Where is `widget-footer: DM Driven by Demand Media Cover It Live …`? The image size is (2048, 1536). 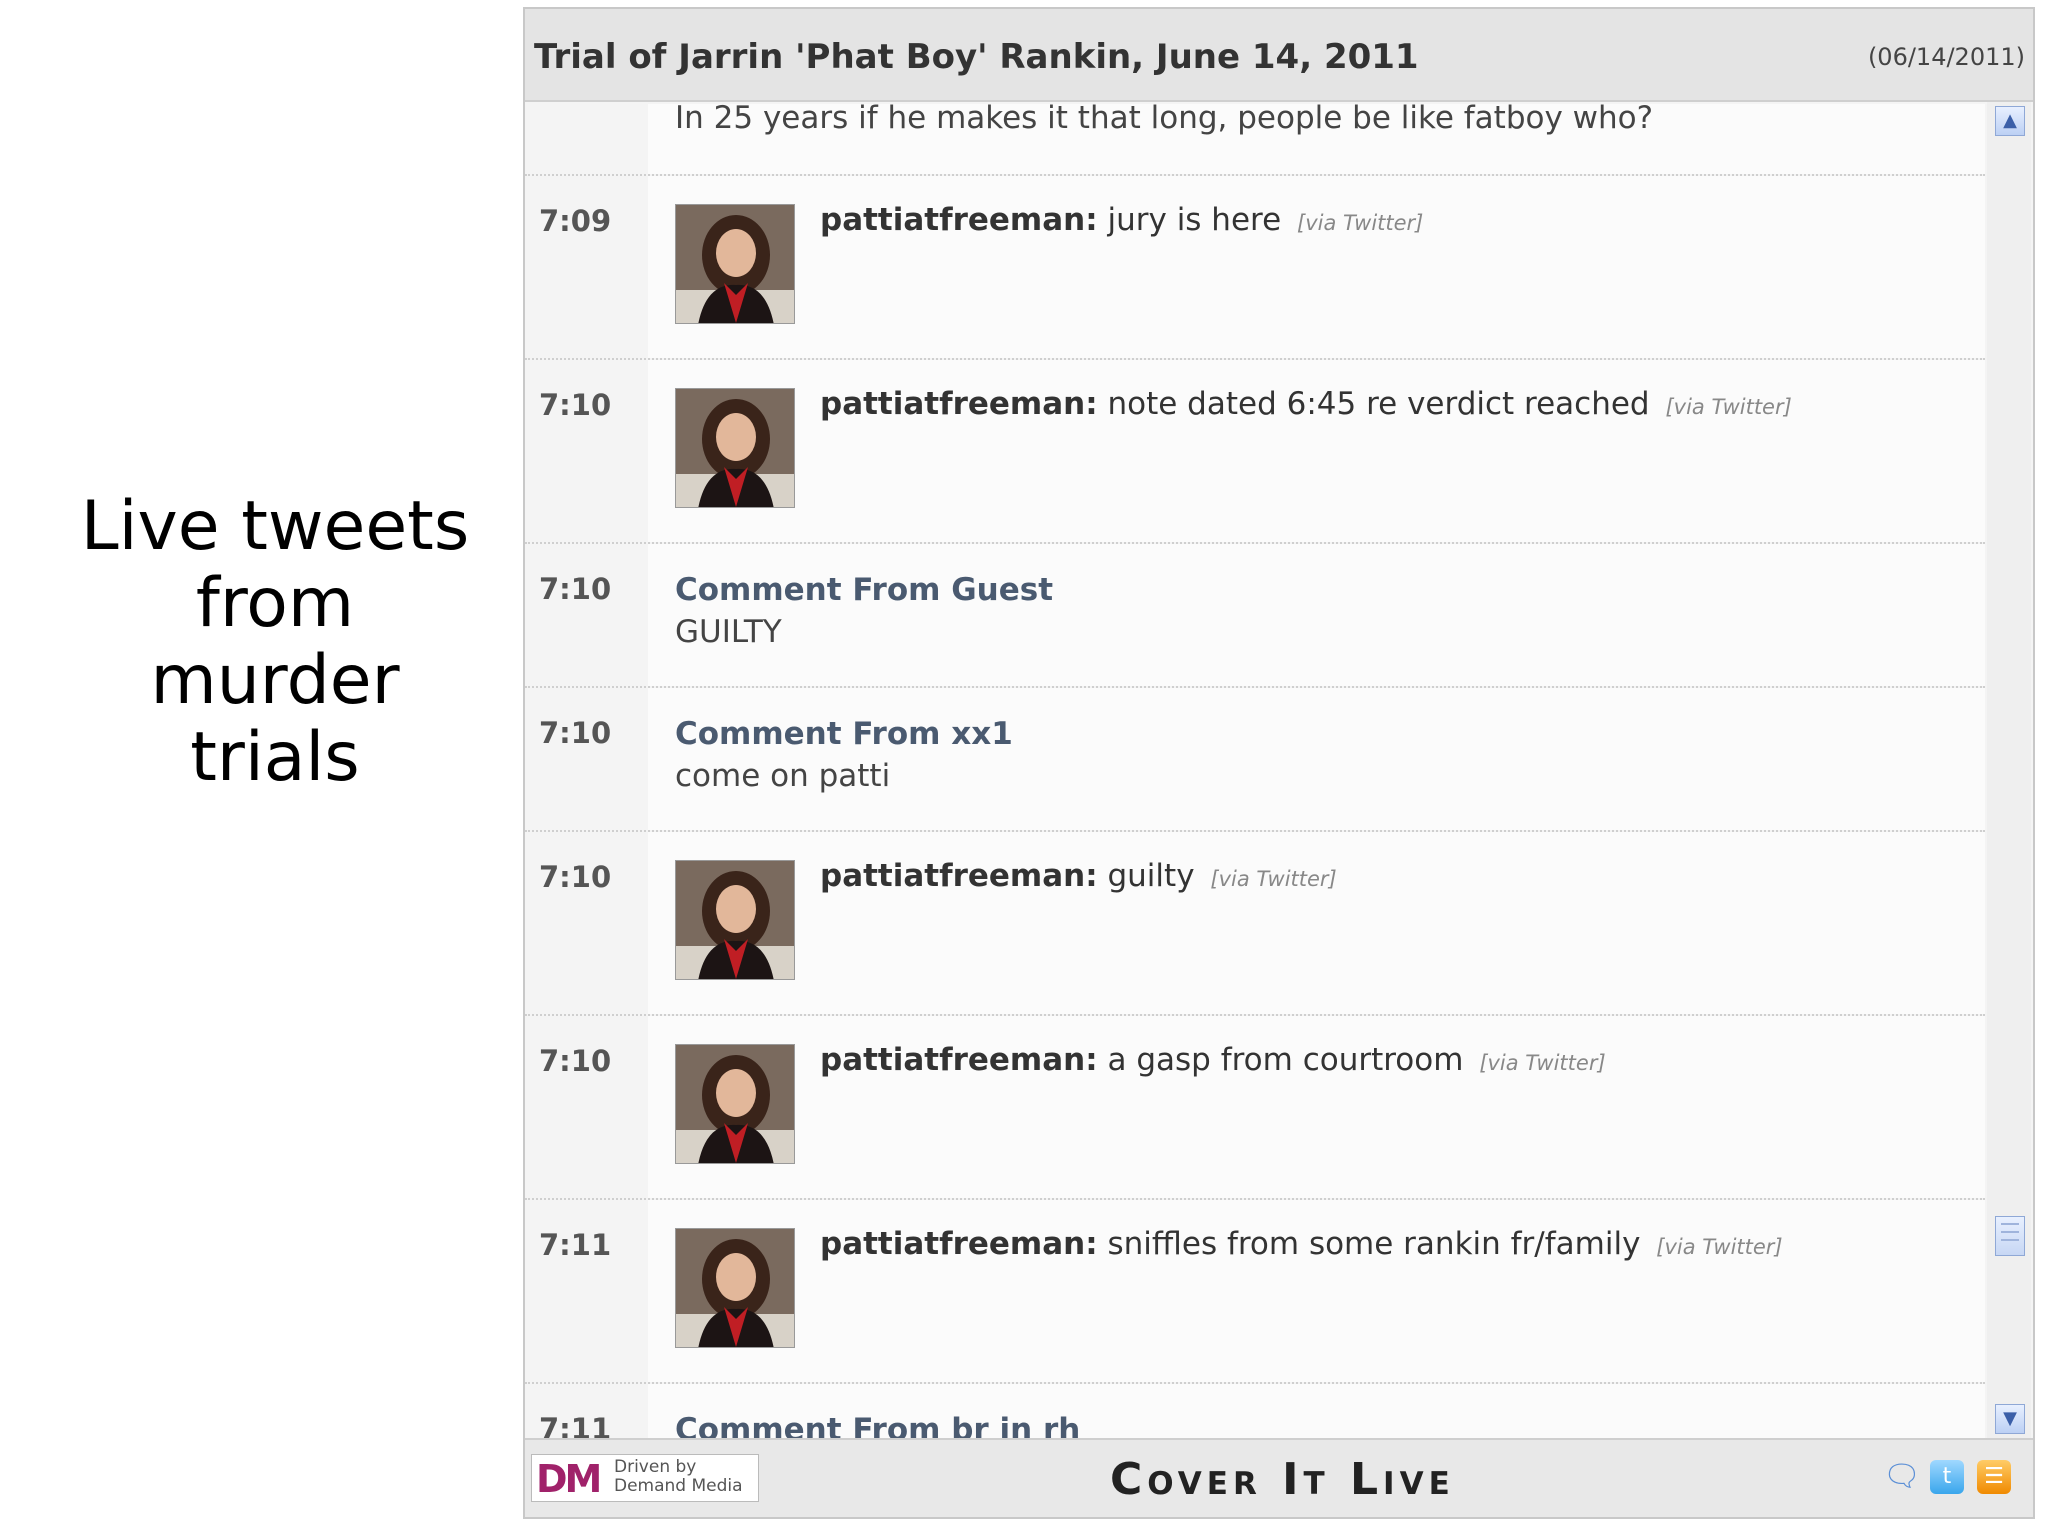
widget-footer: DM Driven by Demand Media Cover It Live … is located at coordinates (1279, 1477).